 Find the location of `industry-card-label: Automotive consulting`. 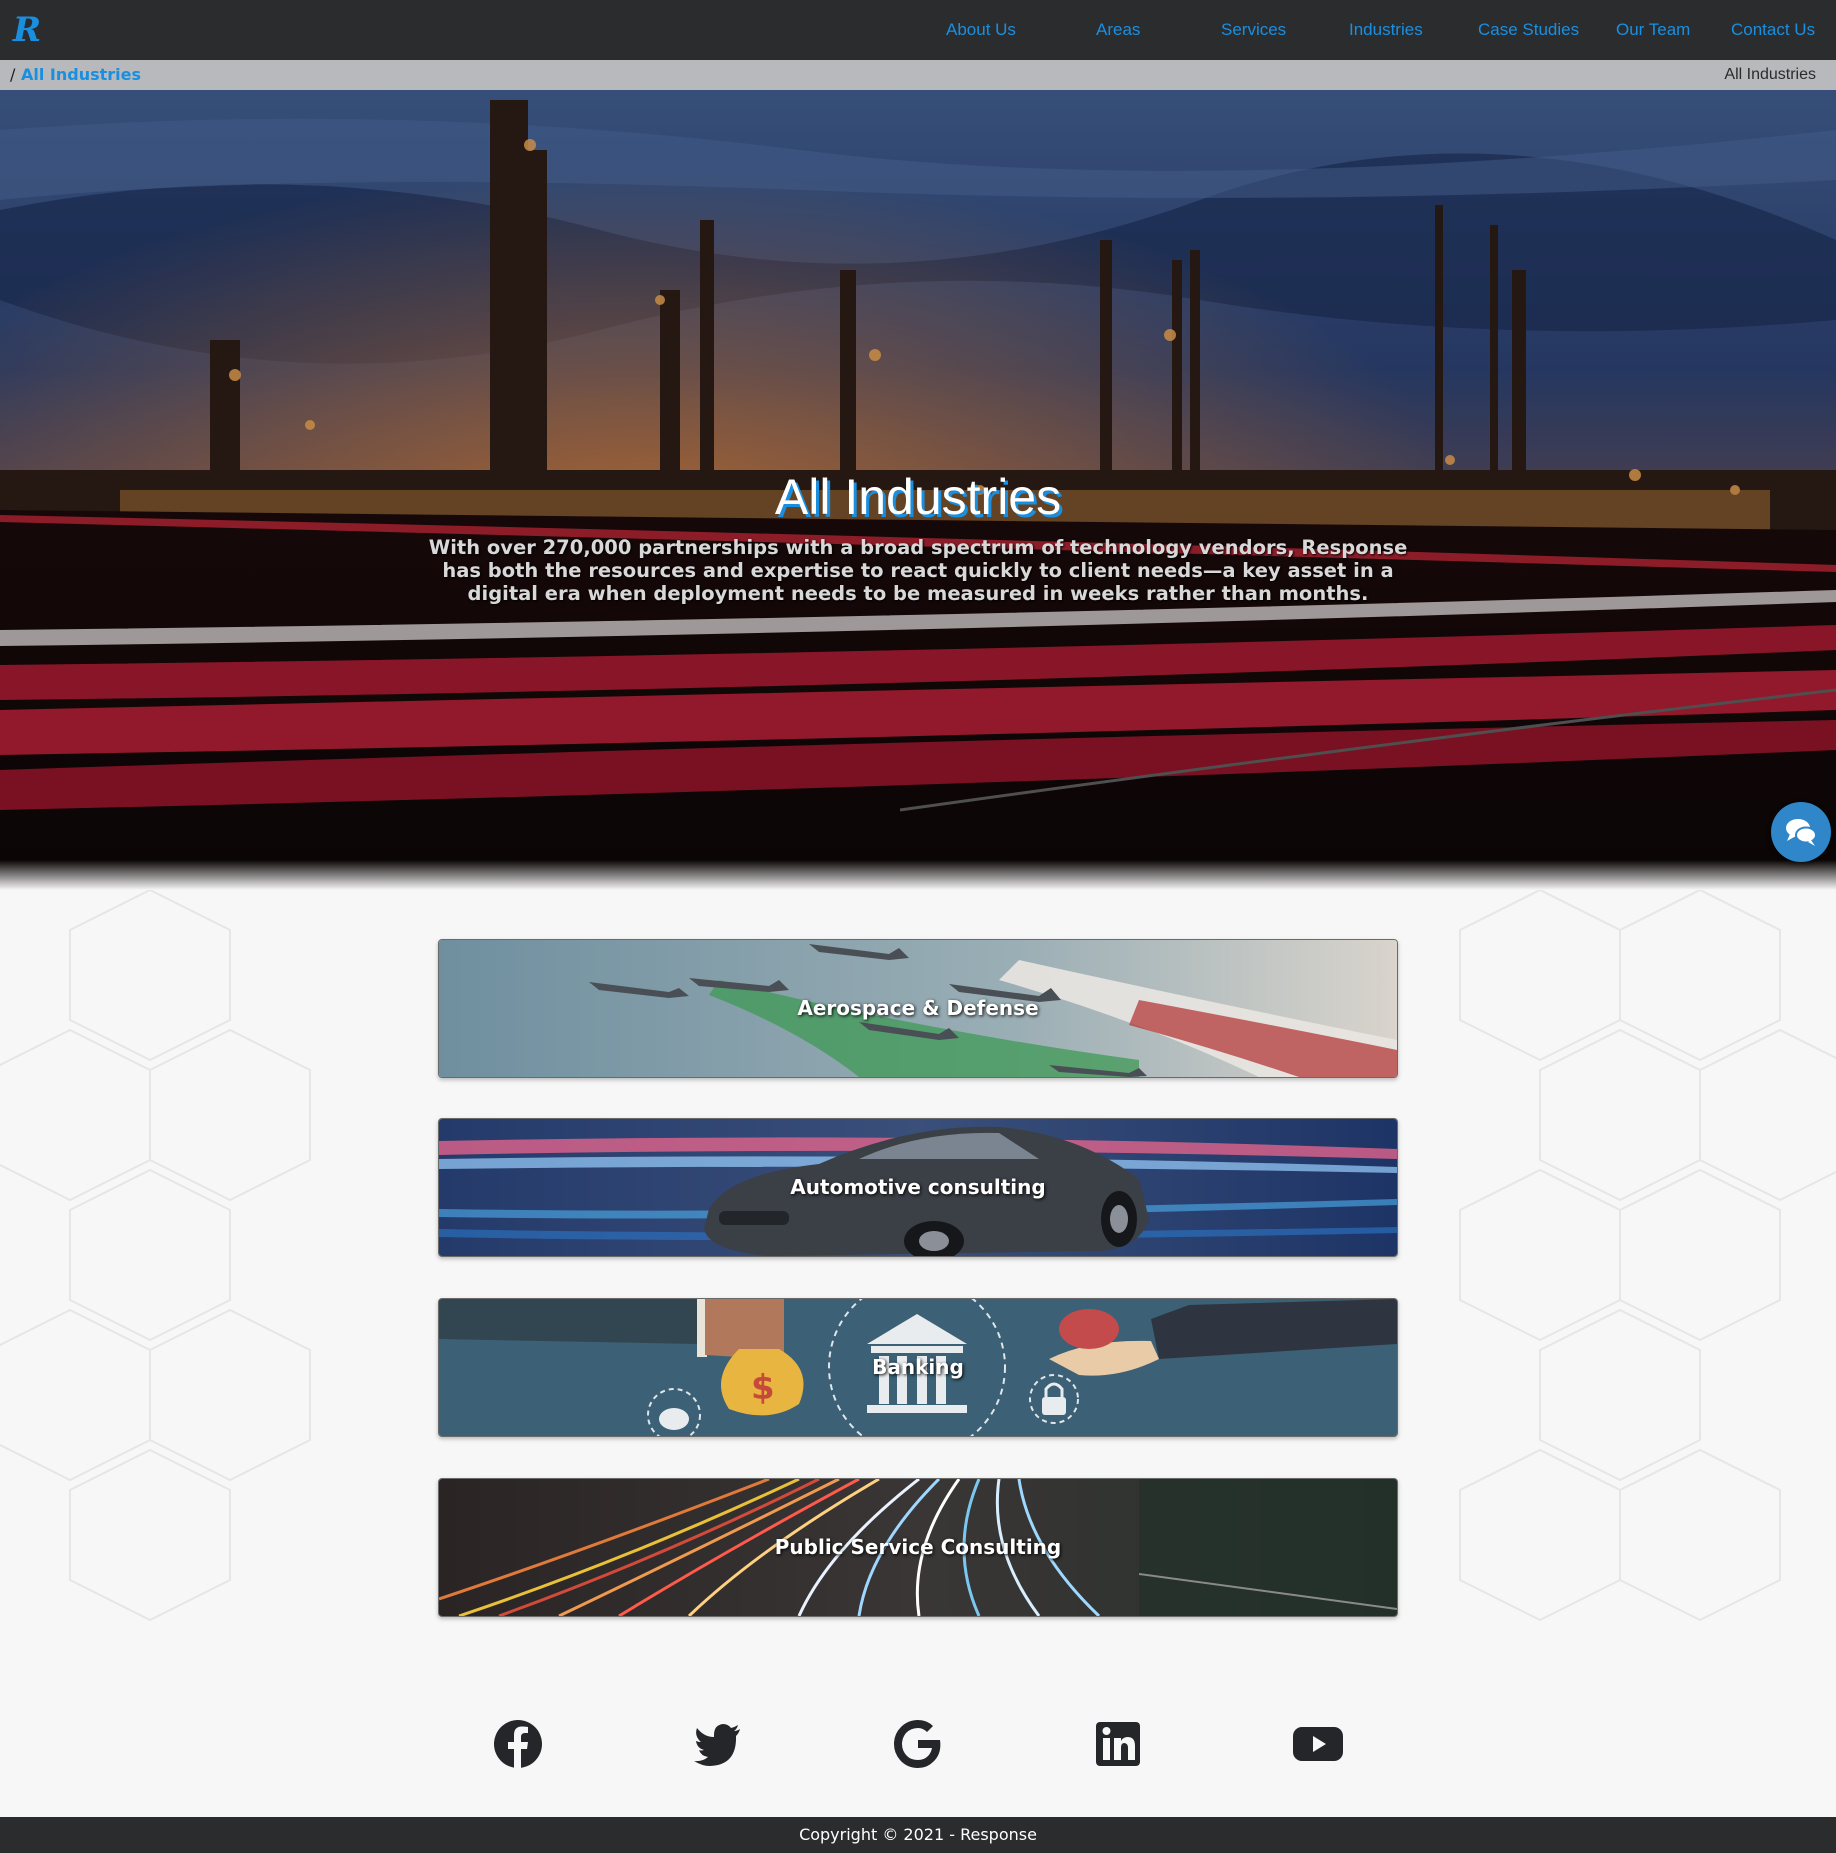

industry-card-label: Automotive consulting is located at coordinates (918, 1187).